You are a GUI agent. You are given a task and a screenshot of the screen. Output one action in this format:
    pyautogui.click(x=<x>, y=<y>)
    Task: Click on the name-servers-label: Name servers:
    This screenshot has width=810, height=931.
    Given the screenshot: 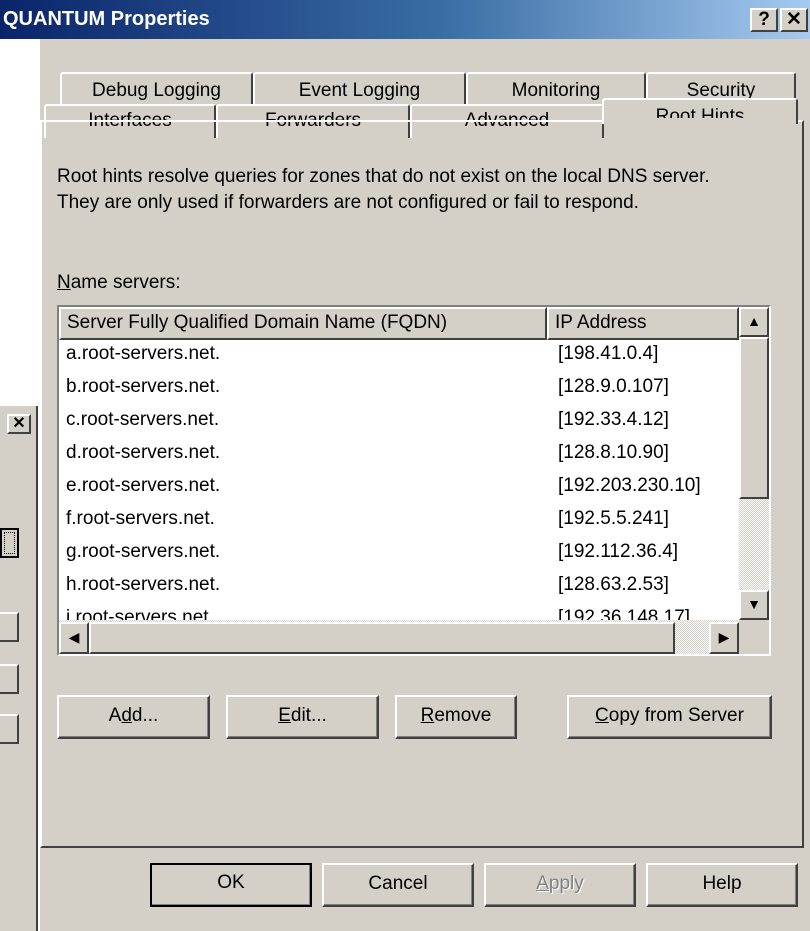 What is the action you would take?
    pyautogui.click(x=119, y=282)
    